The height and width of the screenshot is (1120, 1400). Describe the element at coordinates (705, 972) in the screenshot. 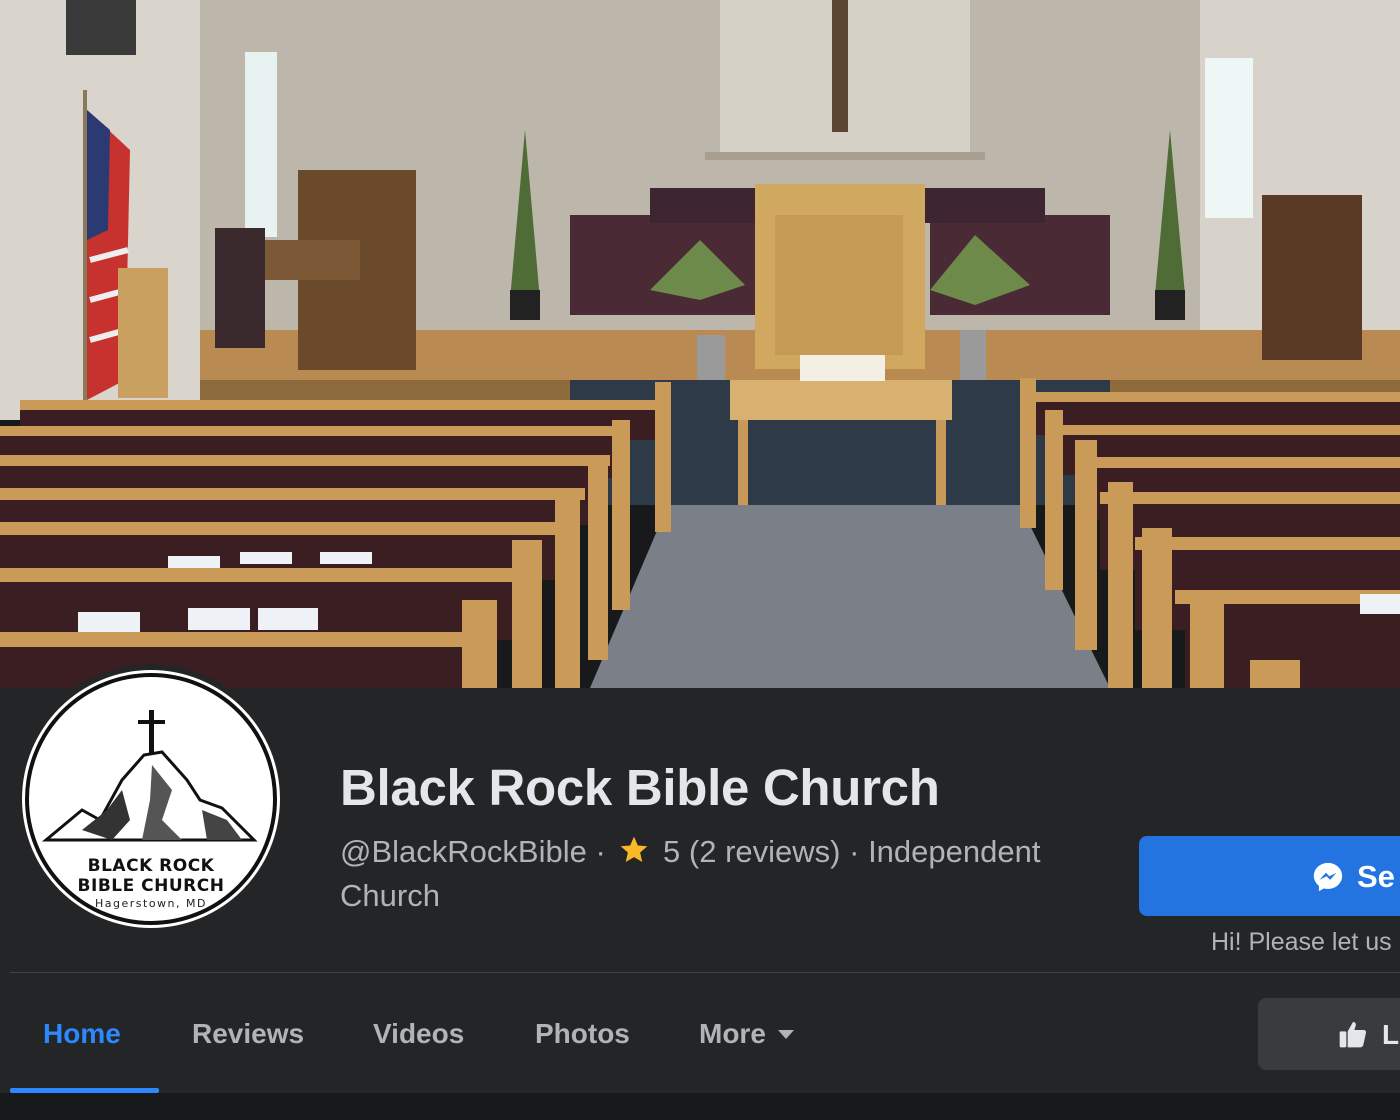

I see `header-divider` at that location.